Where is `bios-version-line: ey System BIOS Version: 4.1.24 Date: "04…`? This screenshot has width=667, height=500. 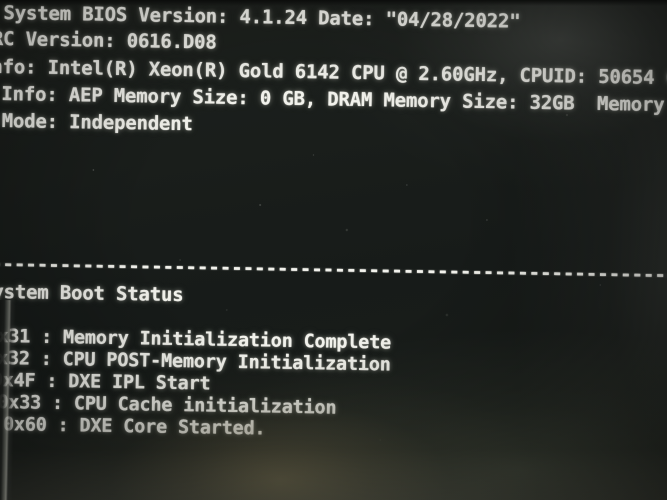
bios-version-line: ey System BIOS Version: 4.1.24 Date: "04… is located at coordinates (260, 17).